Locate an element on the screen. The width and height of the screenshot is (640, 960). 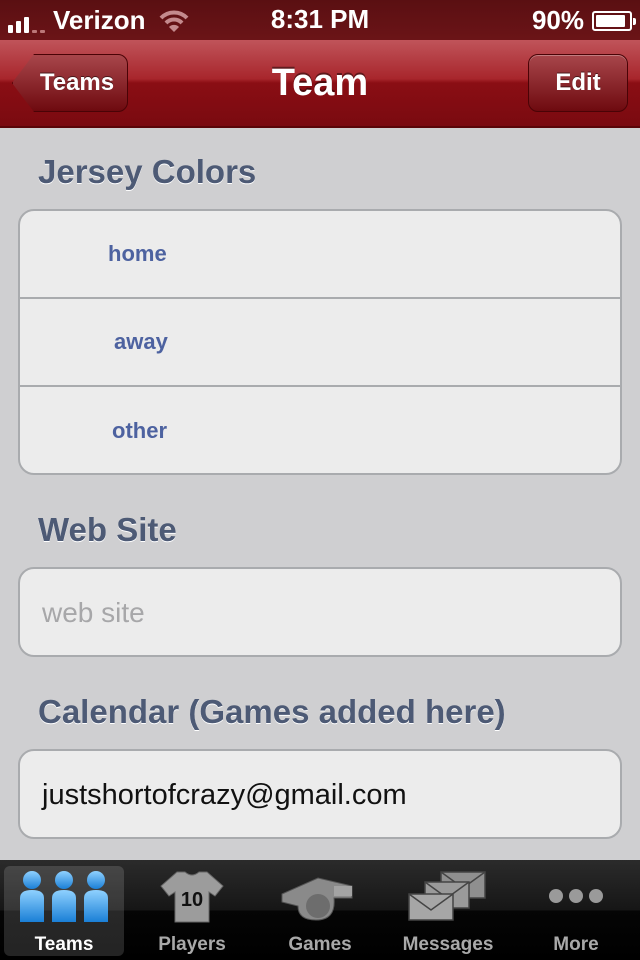
envelopes-icon is located at coordinates (447, 896).